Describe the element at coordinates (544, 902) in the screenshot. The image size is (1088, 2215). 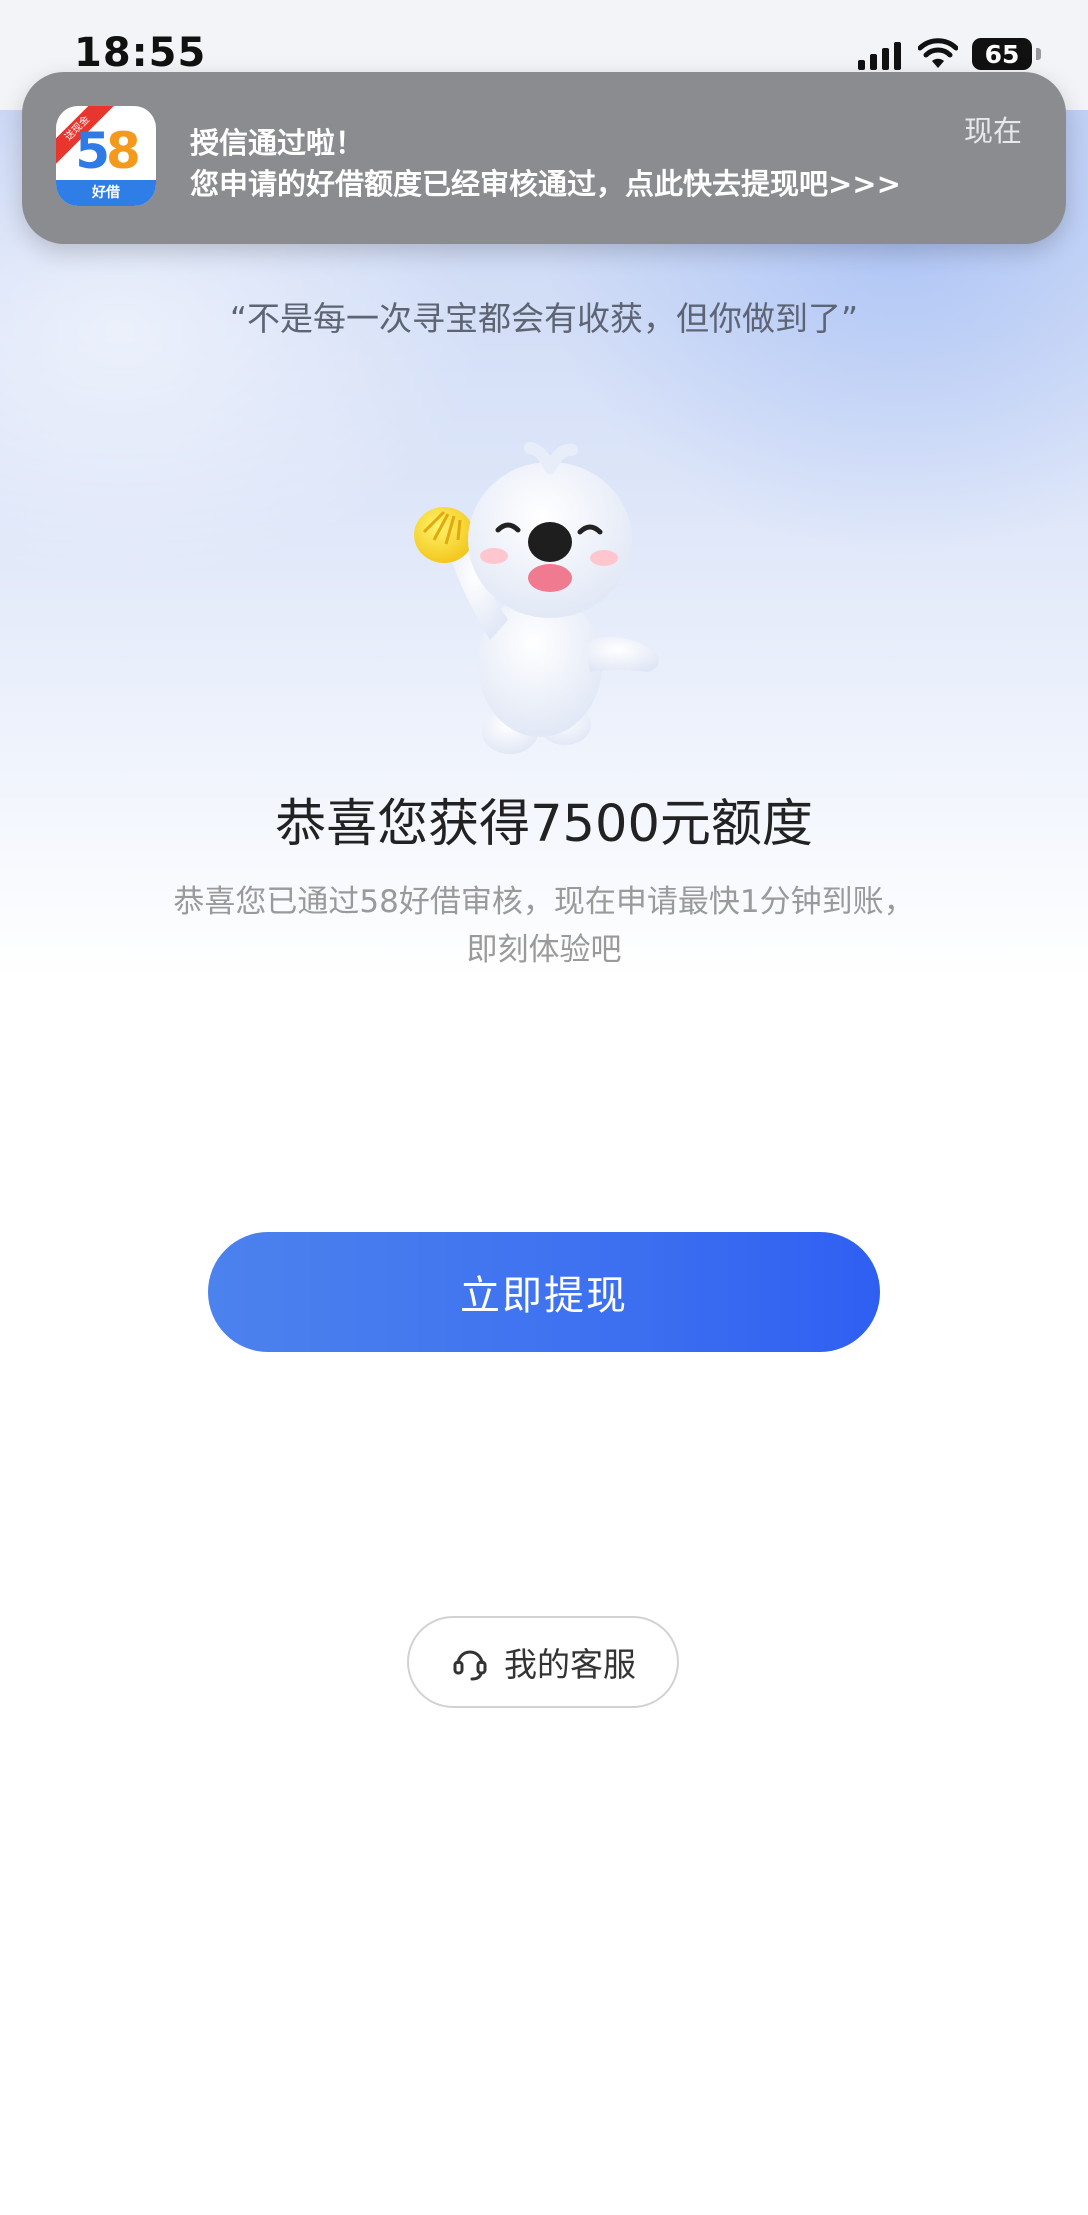
I see `subtext-line-1: 恭喜您已通过58好借审核，现在申请最快1分钟到账，` at that location.